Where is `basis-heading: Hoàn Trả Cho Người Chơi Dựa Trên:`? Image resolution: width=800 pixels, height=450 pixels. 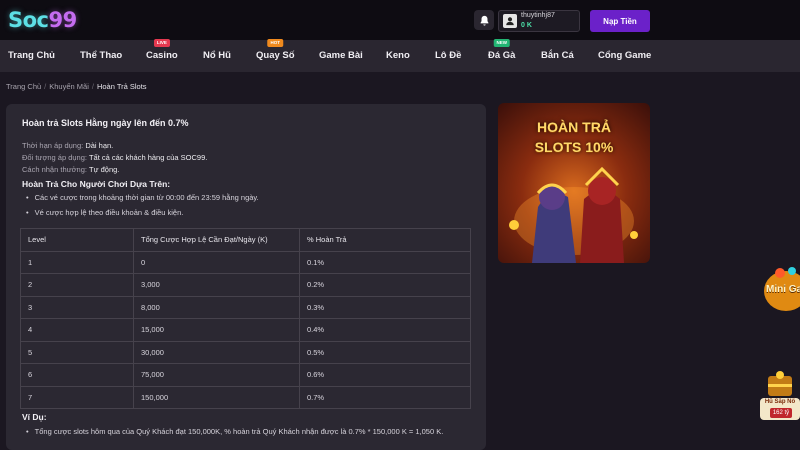 basis-heading: Hoàn Trả Cho Người Chơi Dựa Trên: is located at coordinates (96, 184).